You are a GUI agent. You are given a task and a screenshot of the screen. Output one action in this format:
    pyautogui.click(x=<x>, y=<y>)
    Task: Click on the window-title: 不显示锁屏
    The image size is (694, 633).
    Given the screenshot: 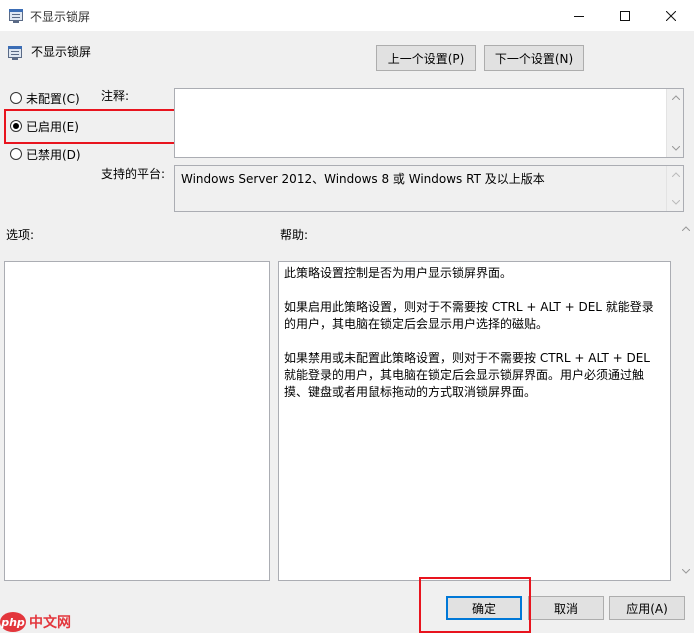 What is the action you would take?
    pyautogui.click(x=60, y=17)
    